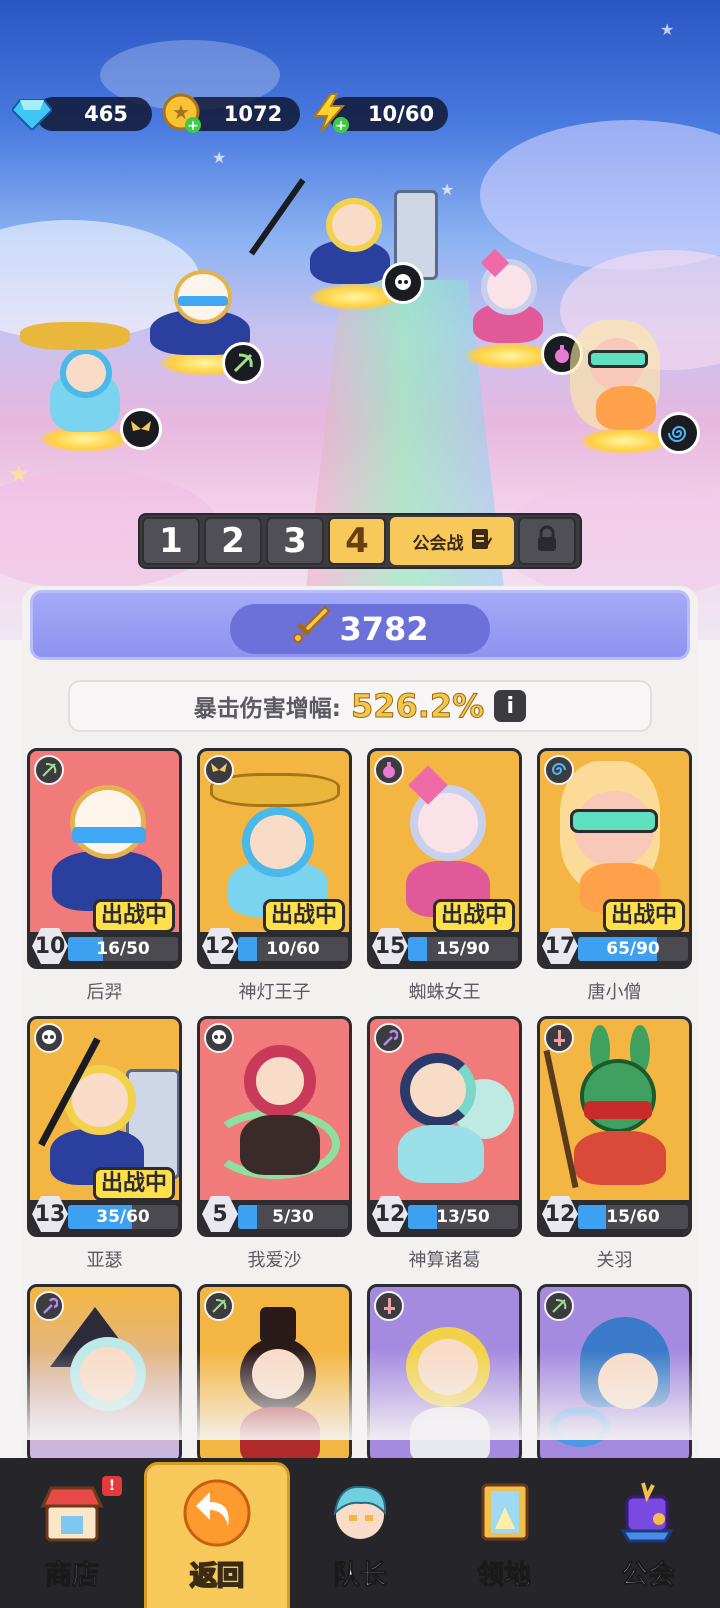 The height and width of the screenshot is (1608, 720). I want to click on lock-icon, so click(547, 541).